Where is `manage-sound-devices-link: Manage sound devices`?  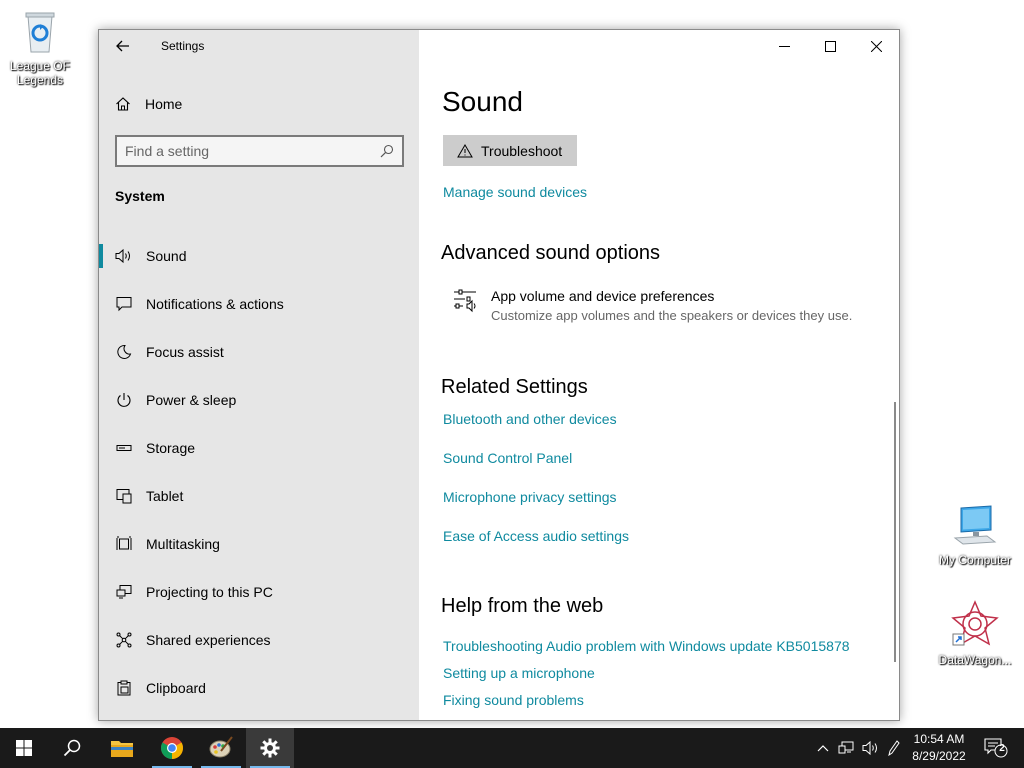
manage-sound-devices-link: Manage sound devices is located at coordinates (515, 192).